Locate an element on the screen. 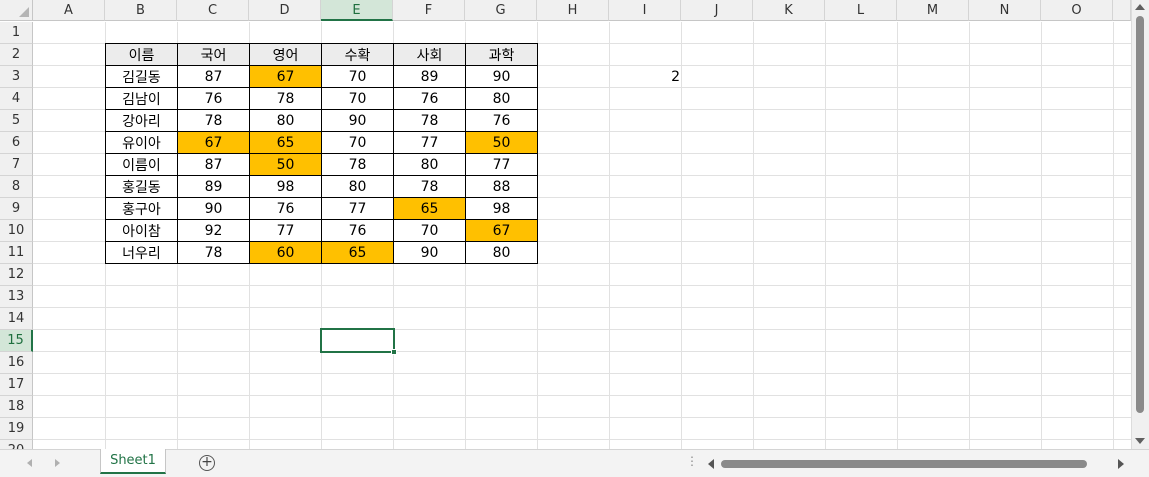 This screenshot has width=1149, height=477. table-header-cell: 과학 is located at coordinates (501, 54).